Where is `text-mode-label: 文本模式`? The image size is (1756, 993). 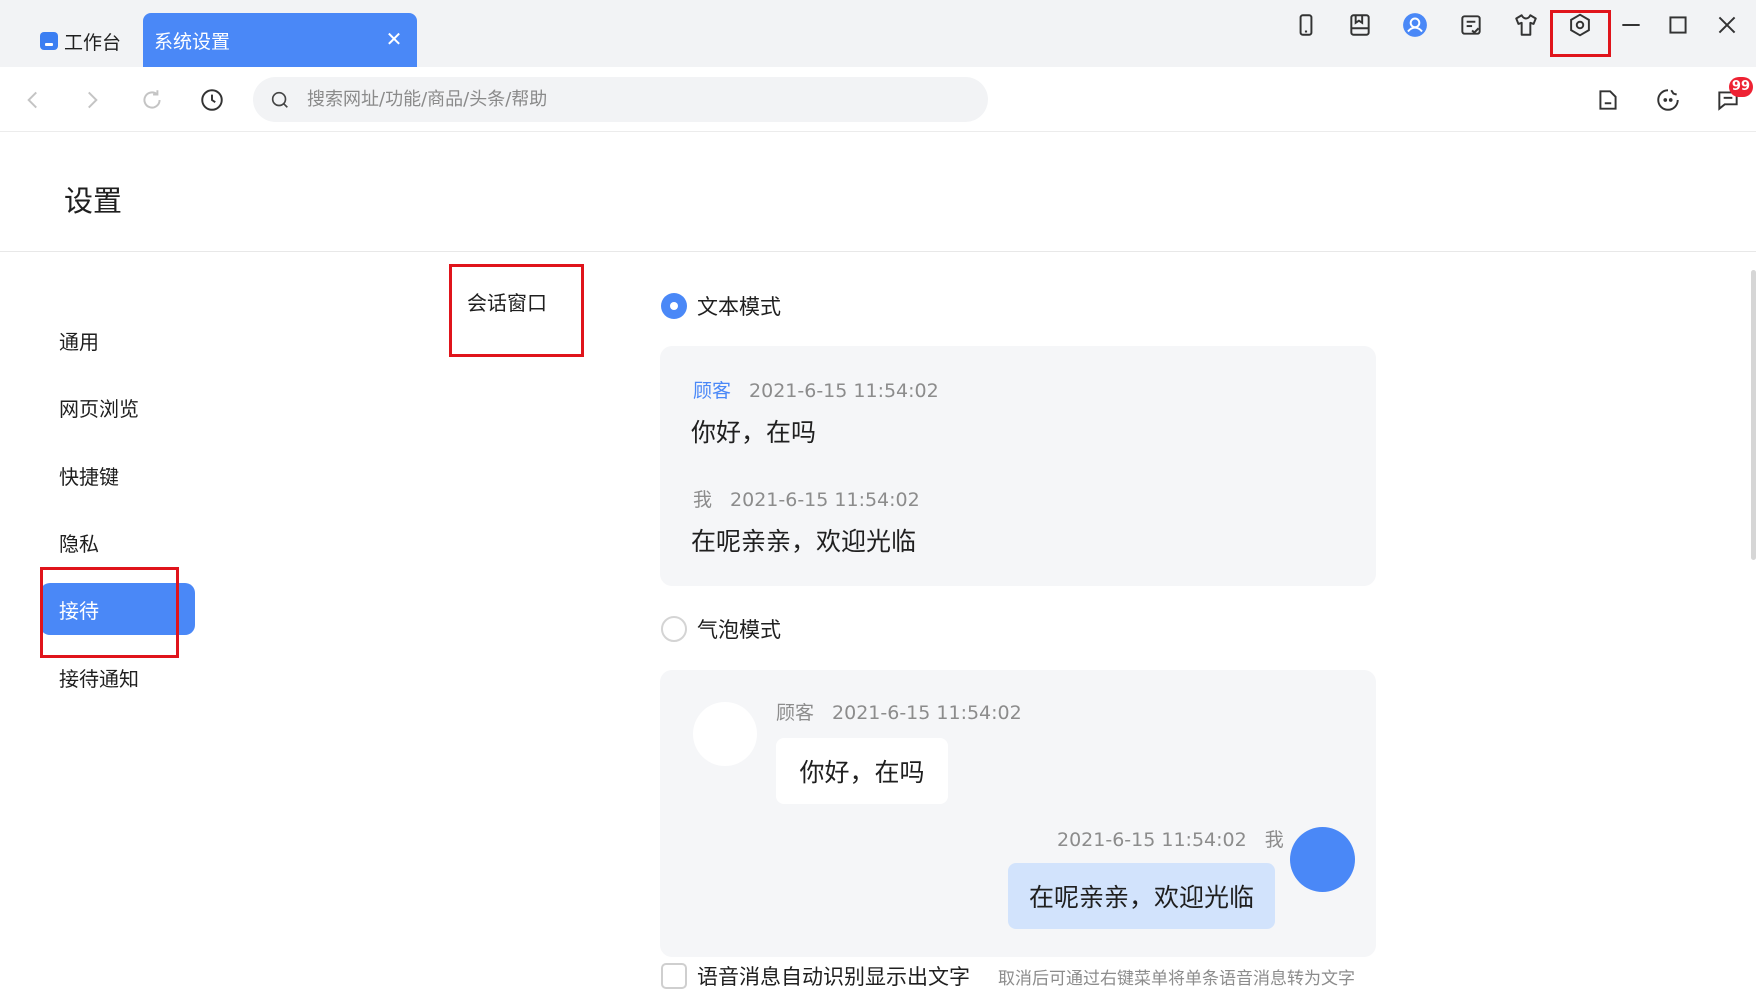 text-mode-label: 文本模式 is located at coordinates (739, 307).